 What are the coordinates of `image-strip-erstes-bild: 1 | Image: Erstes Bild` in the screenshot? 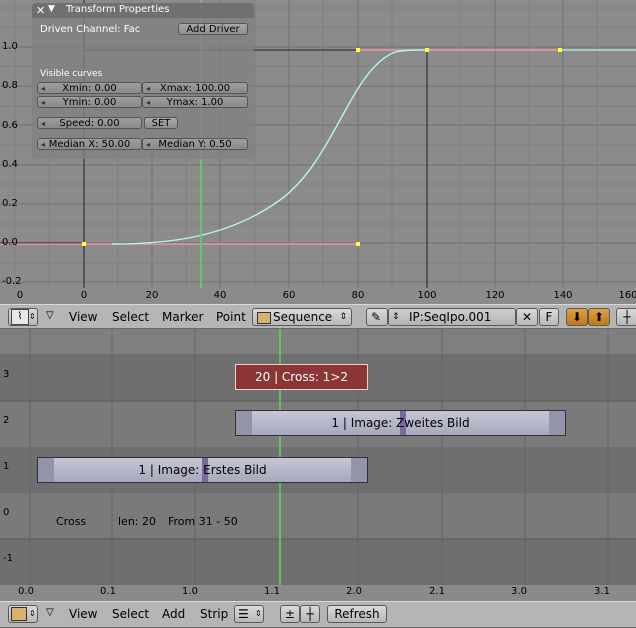 It's located at (202, 470).